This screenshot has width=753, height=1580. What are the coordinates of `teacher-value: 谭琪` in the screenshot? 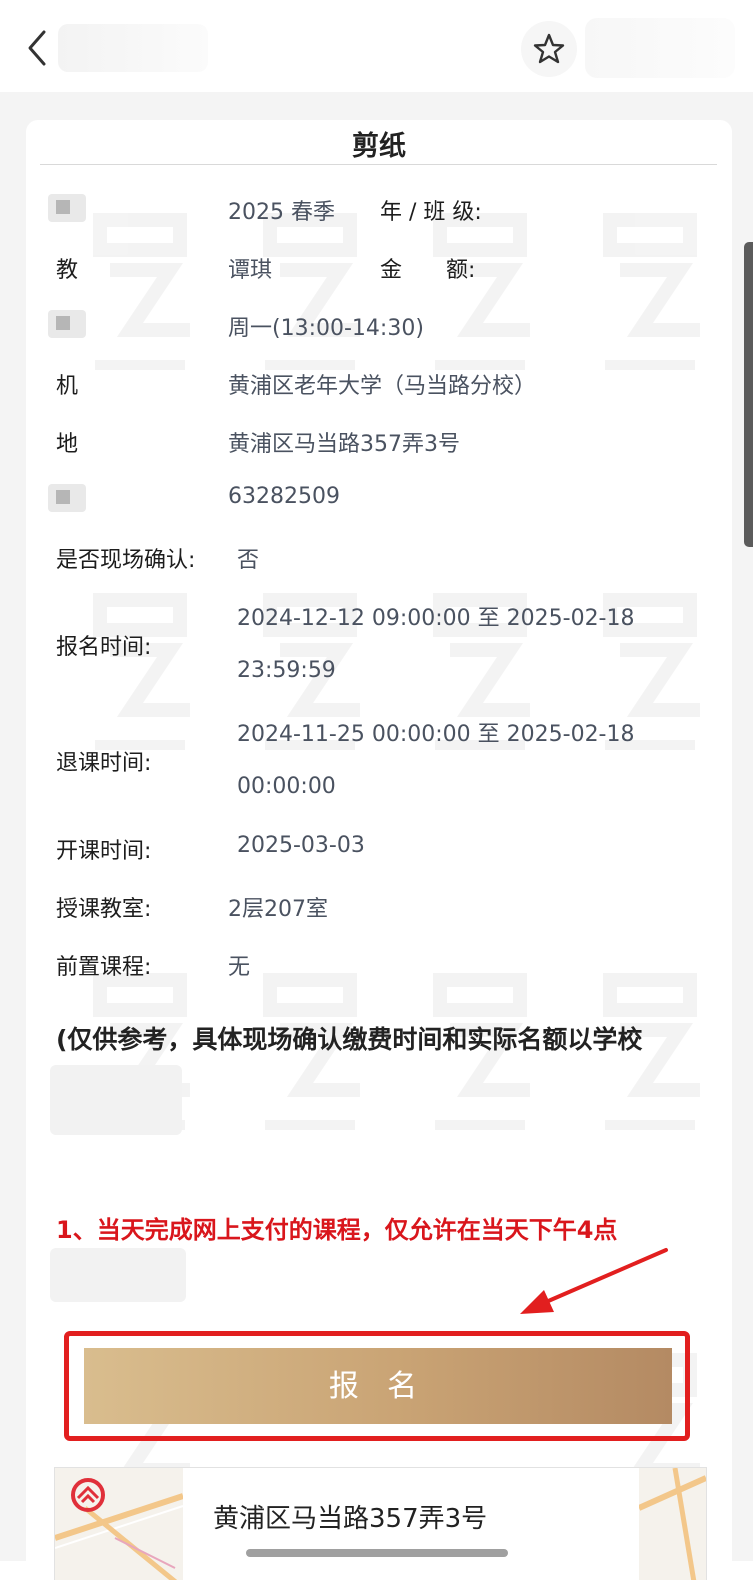 It's located at (250, 270).